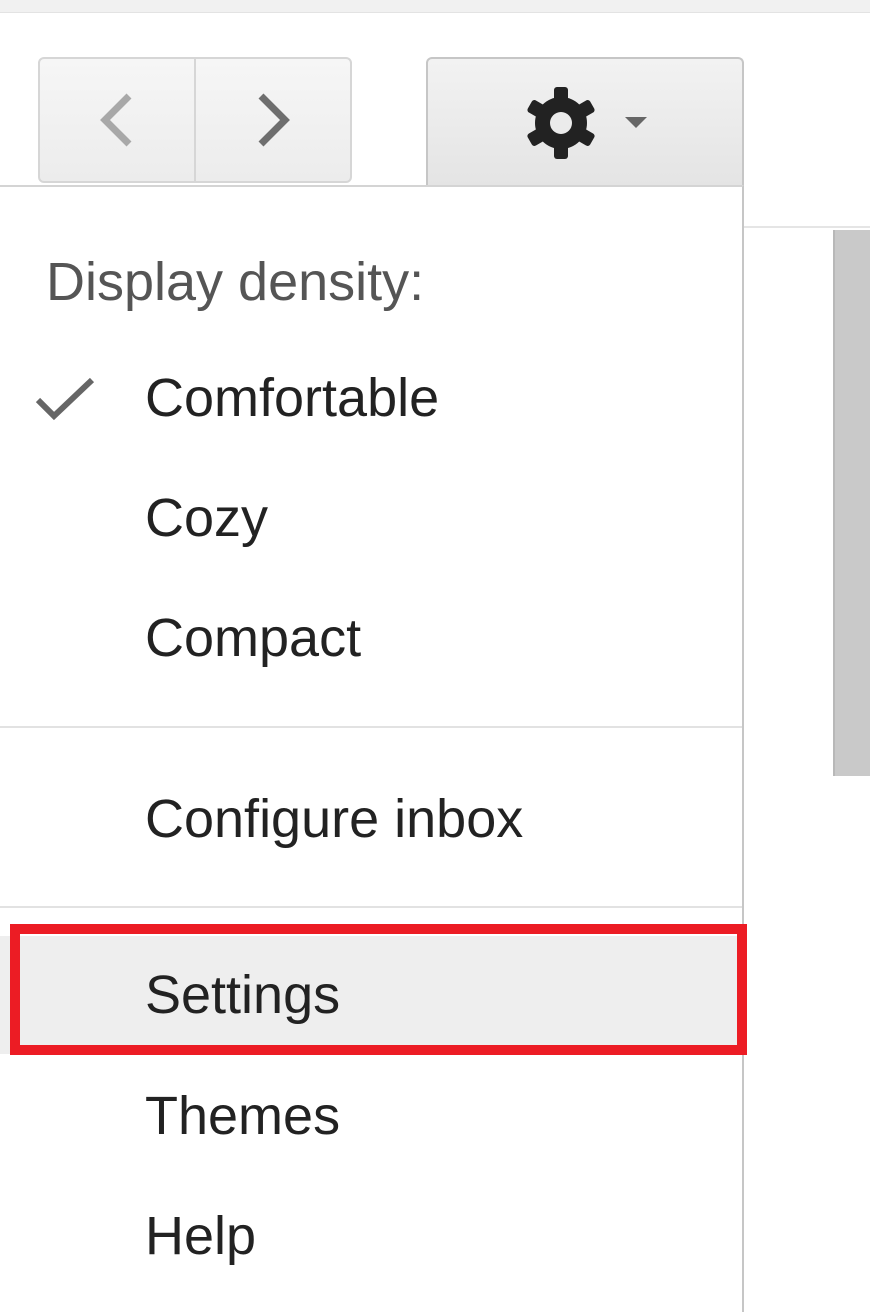  I want to click on checkmark-icon, so click(65, 399).